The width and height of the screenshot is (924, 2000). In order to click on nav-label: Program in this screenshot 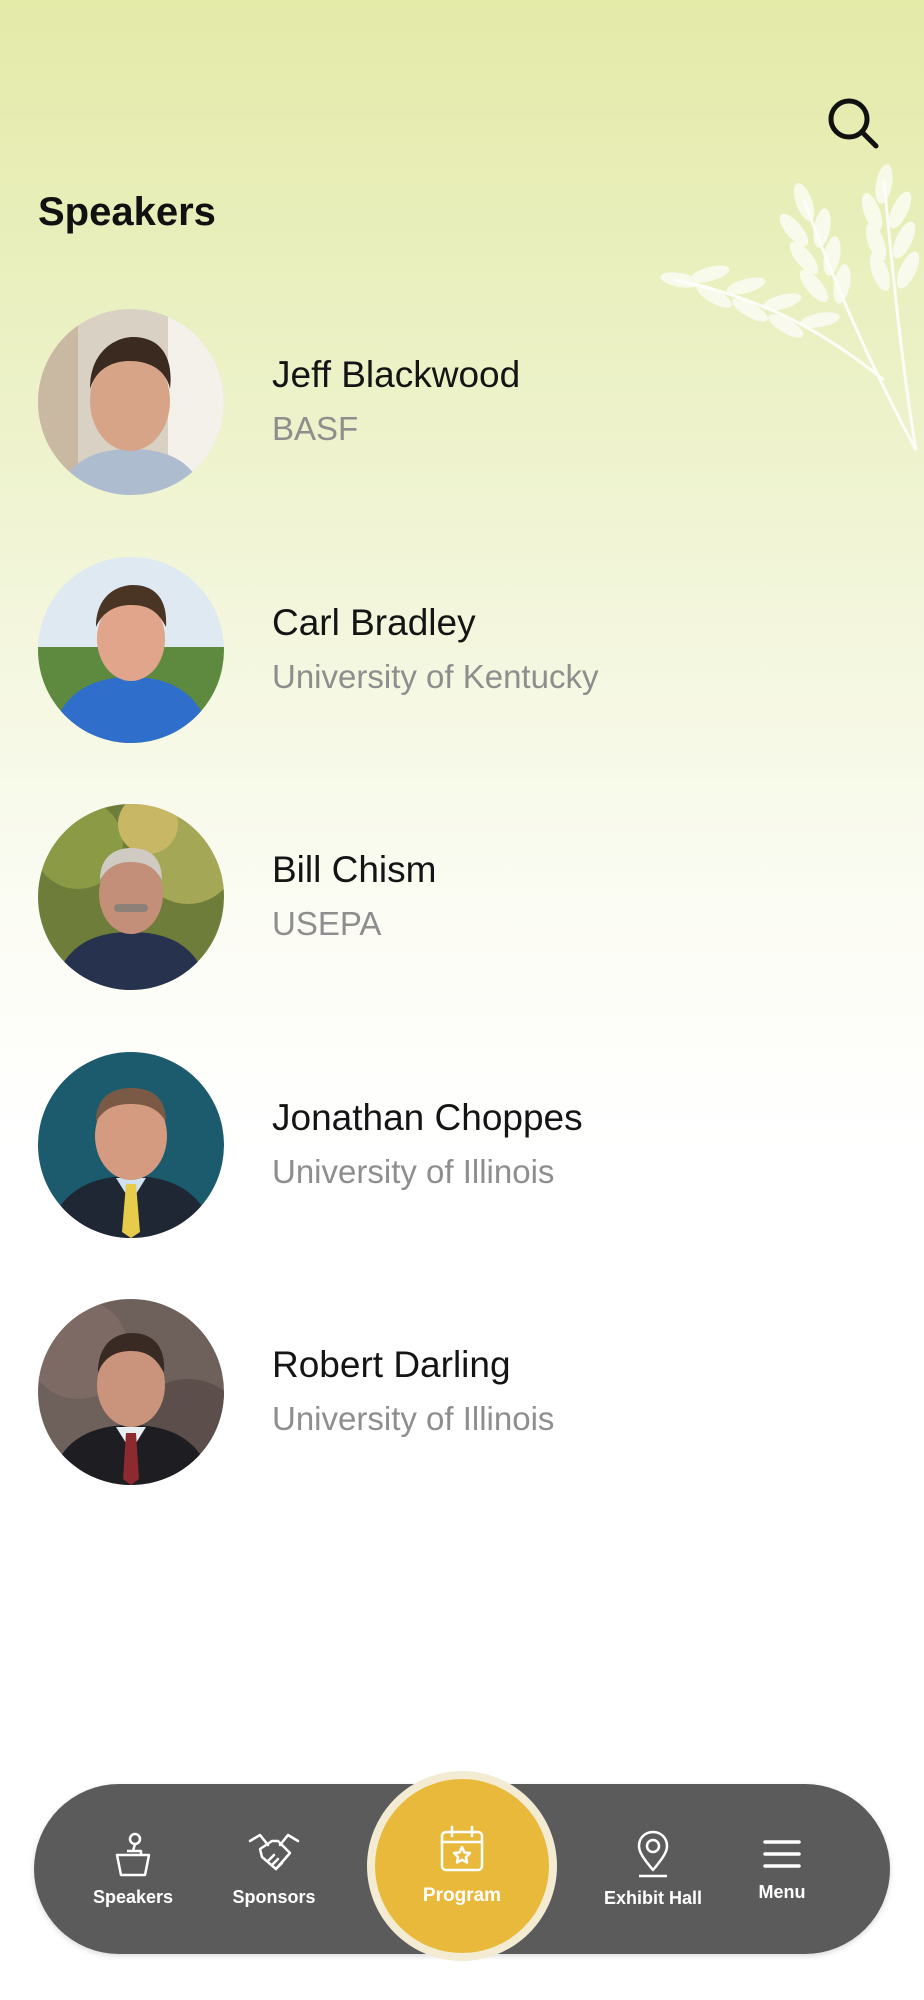, I will do `click(462, 1895)`.